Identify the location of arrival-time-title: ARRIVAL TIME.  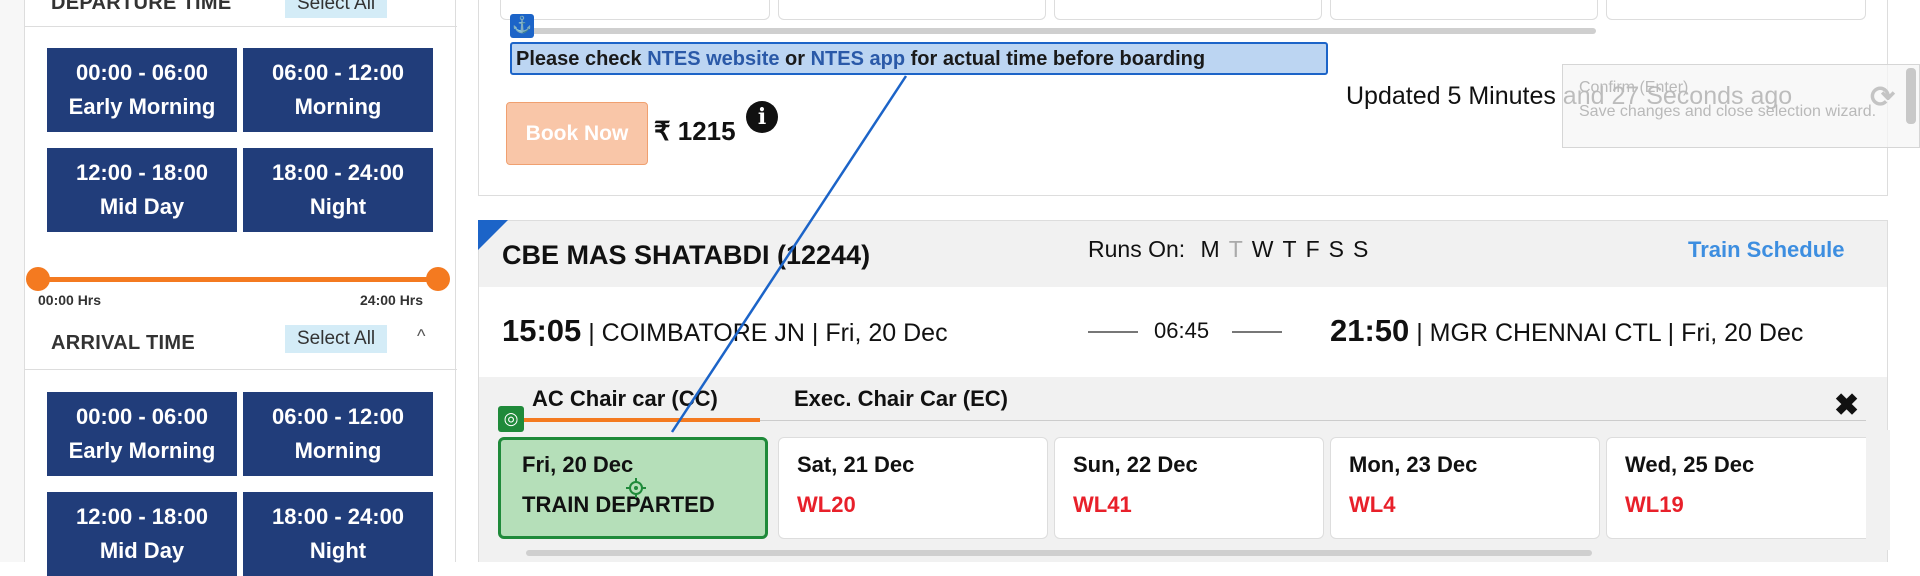
(123, 343).